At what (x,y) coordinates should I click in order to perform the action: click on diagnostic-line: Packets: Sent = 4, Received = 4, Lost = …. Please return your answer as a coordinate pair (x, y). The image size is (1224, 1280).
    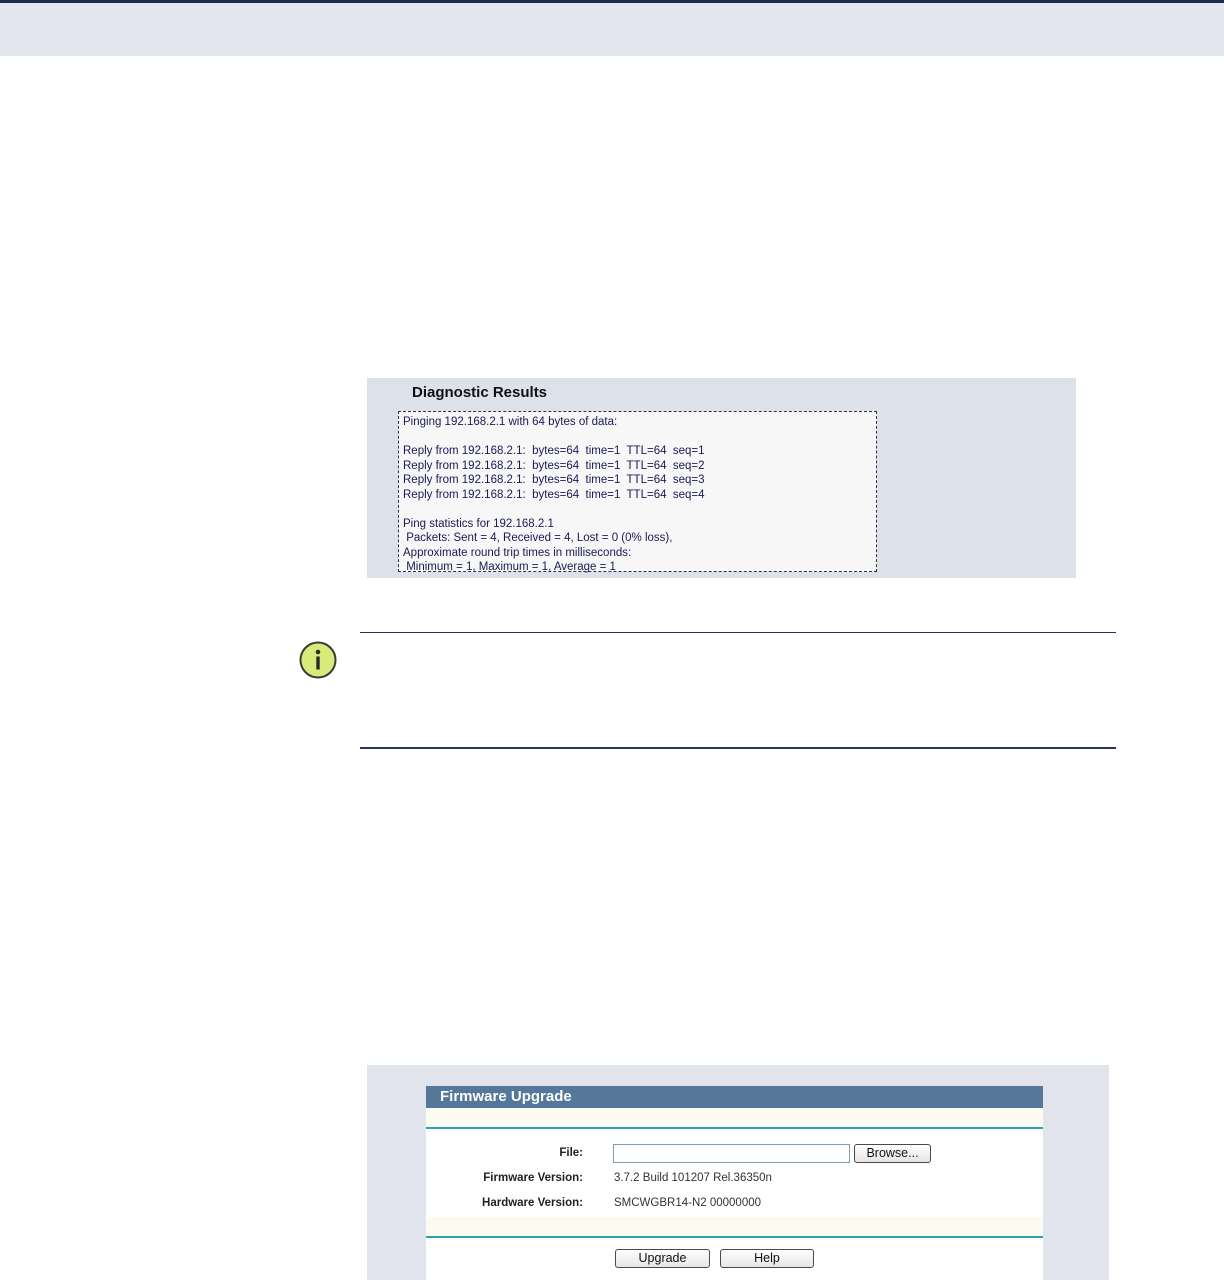
    Looking at the image, I should click on (538, 538).